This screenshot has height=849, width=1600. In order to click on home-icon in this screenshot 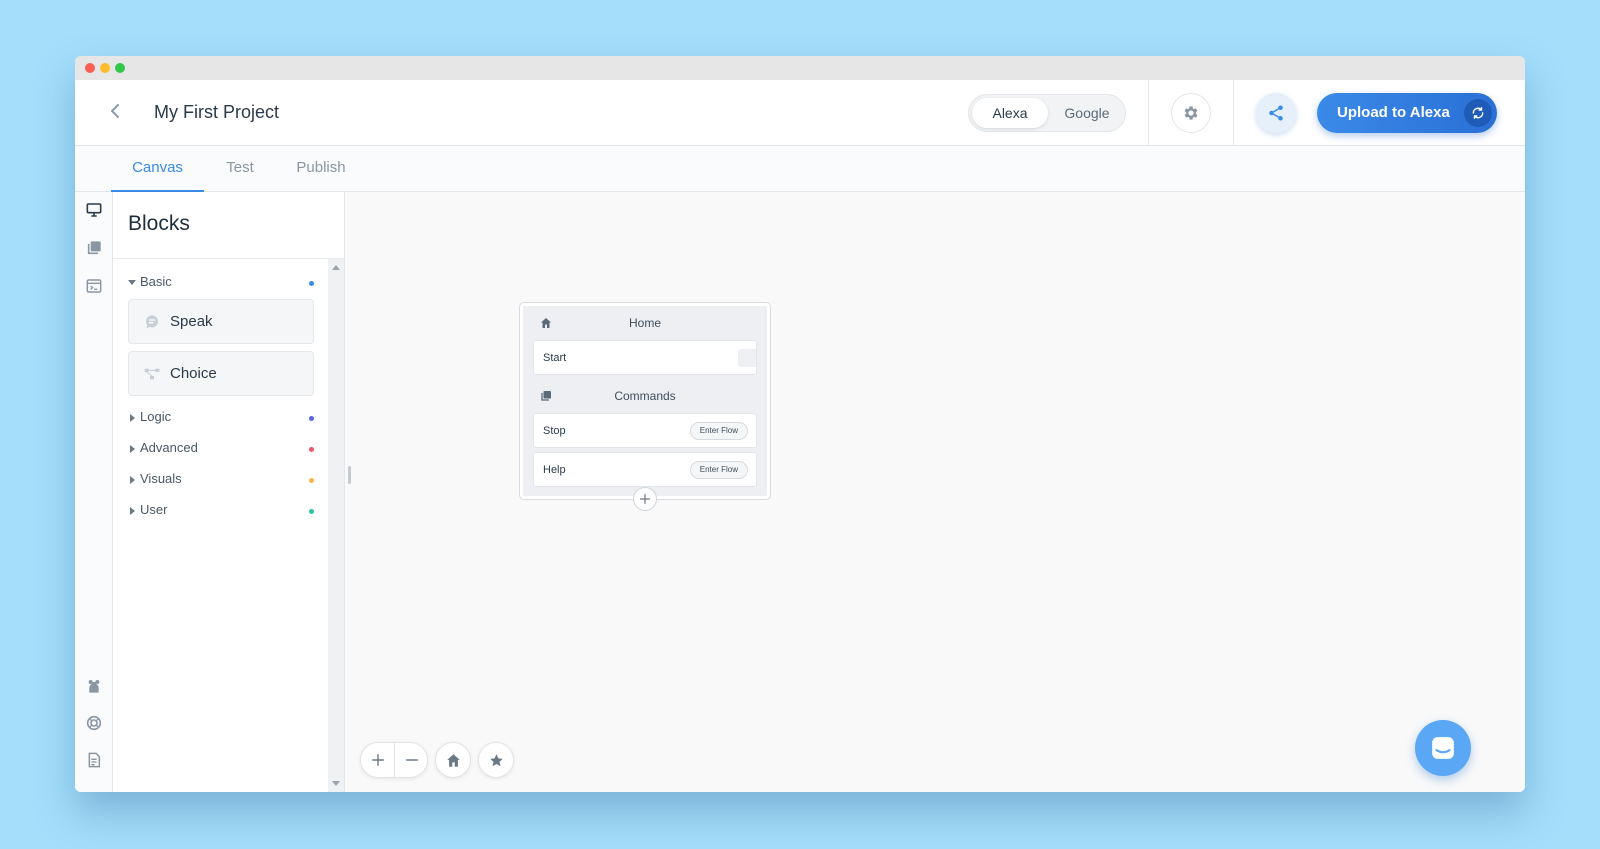, I will do `click(453, 760)`.